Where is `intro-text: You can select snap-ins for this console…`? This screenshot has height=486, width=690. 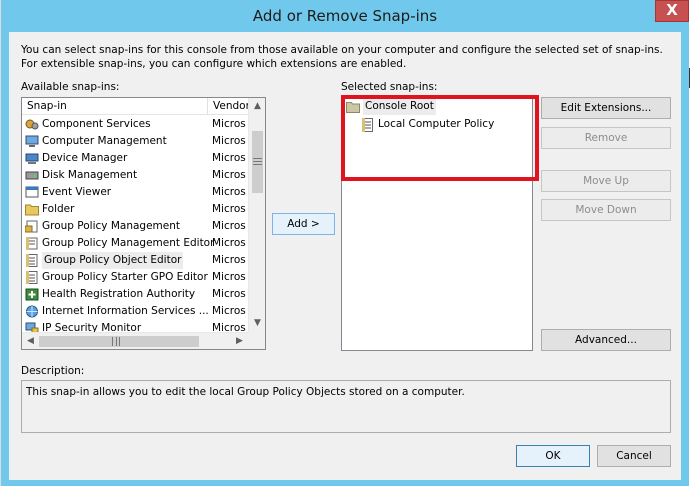 intro-text: You can select snap-ins for this console… is located at coordinates (342, 57).